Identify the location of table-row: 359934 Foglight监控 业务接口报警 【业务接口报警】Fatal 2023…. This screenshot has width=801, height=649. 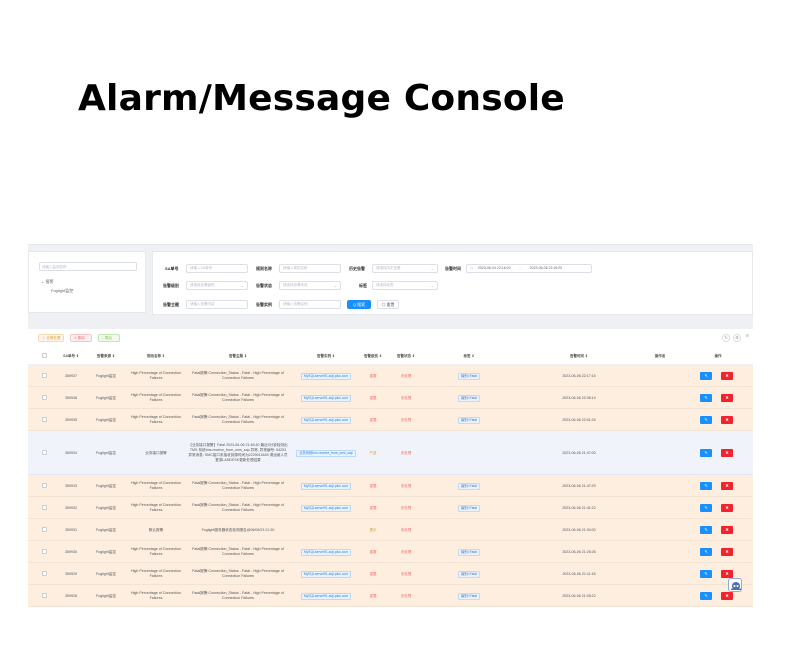
(390, 453).